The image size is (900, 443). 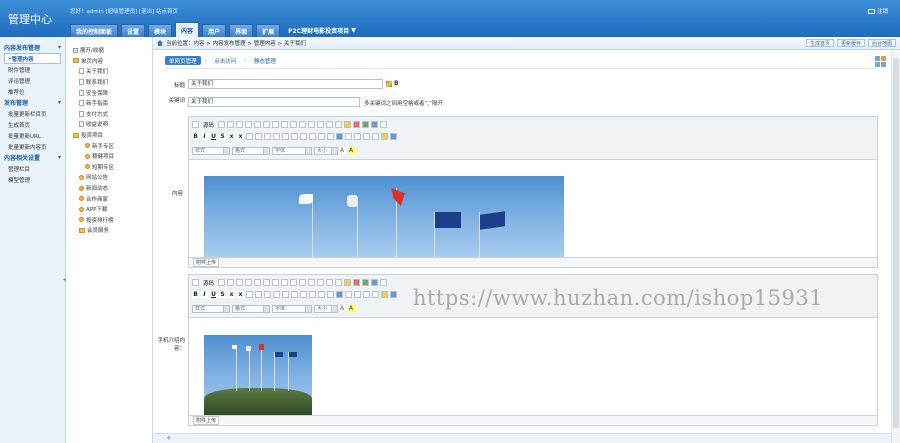 What do you see at coordinates (133, 30) in the screenshot?
I see `tab-settings: 设置` at bounding box center [133, 30].